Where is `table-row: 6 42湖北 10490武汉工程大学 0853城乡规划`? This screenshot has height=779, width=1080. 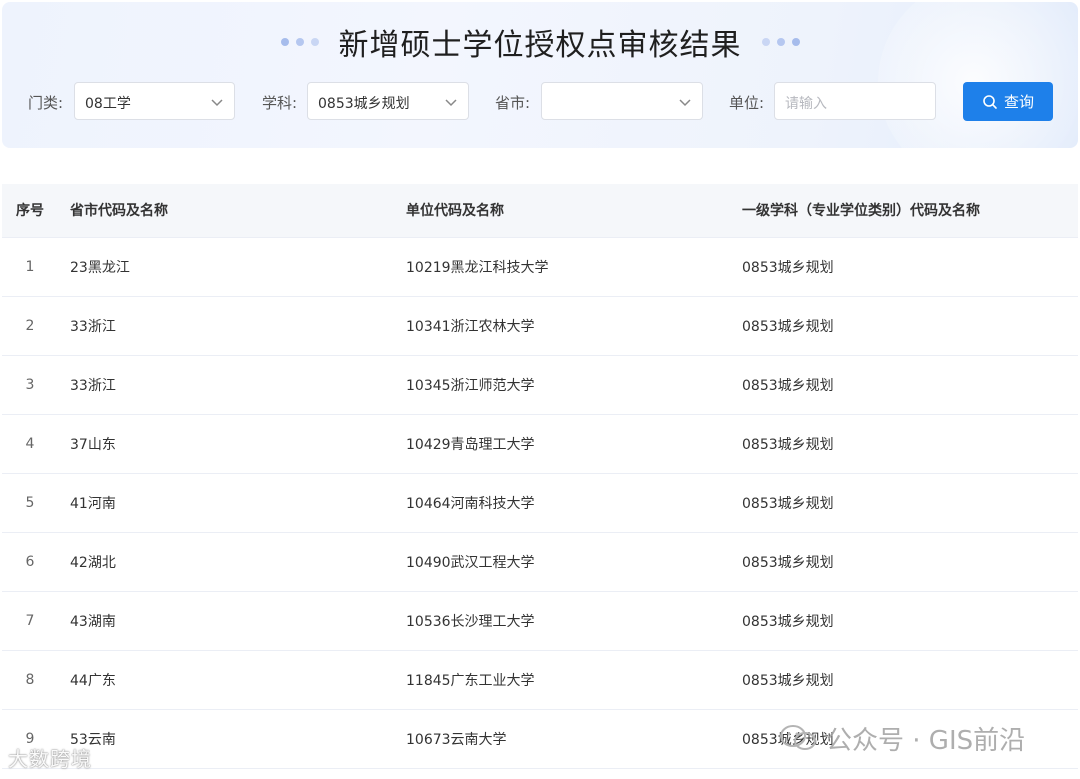 table-row: 6 42湖北 10490武汉工程大学 0853城乡规划 is located at coordinates (540, 561).